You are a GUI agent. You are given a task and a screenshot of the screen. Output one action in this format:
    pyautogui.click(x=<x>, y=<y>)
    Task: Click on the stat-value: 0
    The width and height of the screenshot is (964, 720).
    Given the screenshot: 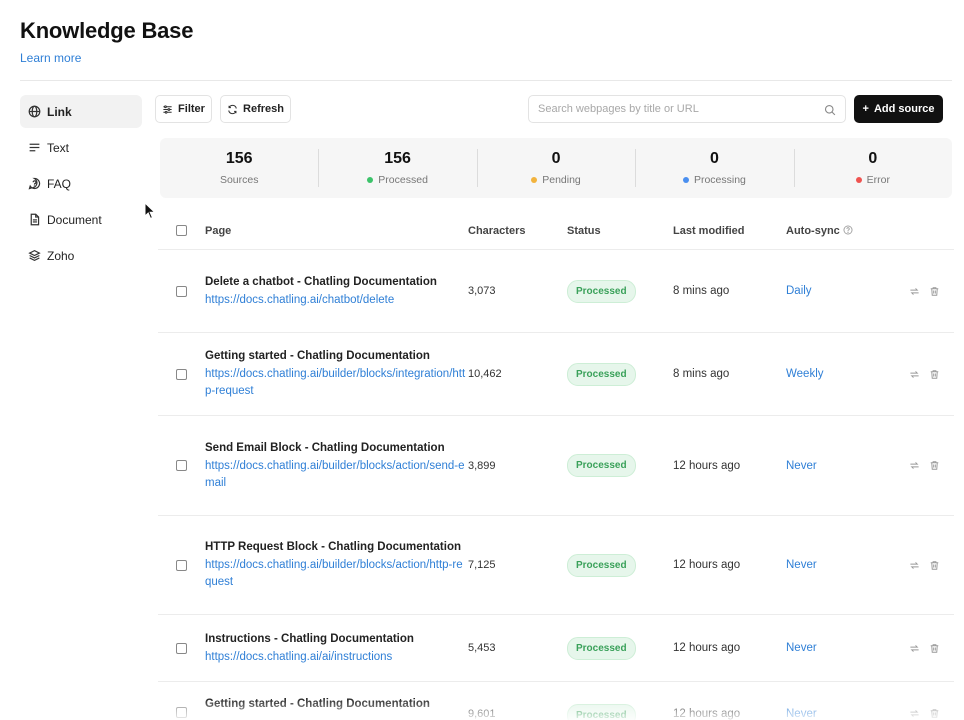 What is the action you would take?
    pyautogui.click(x=714, y=158)
    